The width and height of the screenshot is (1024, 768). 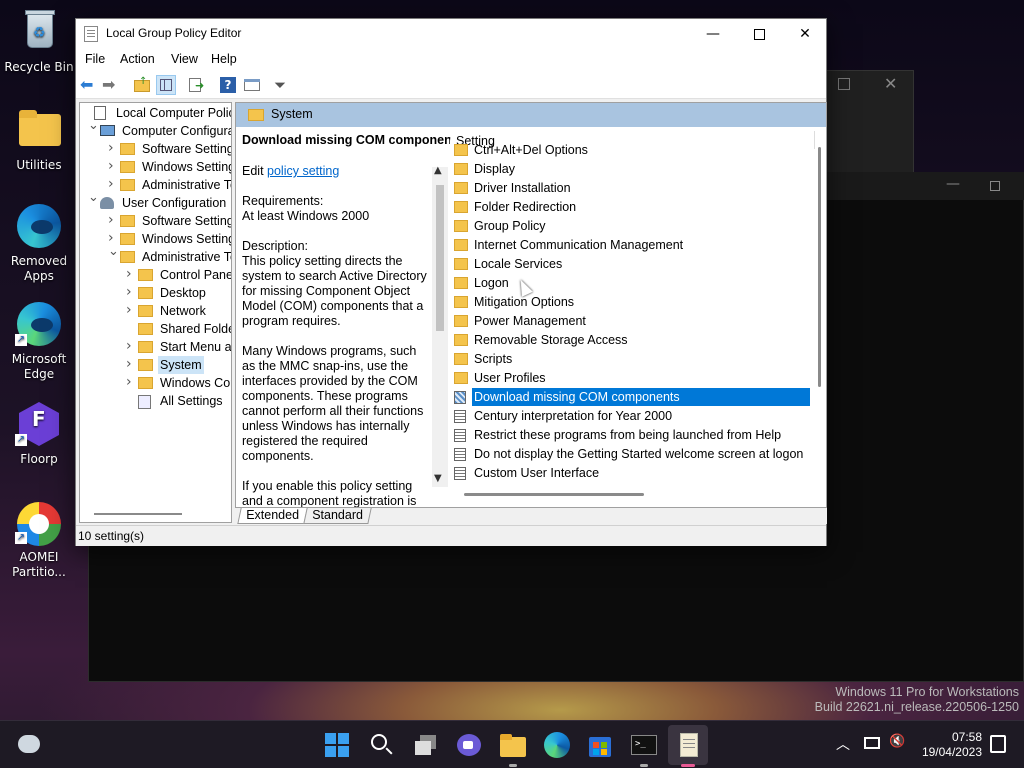 I want to click on title-bar: Local Group Policy Editor — ✕, so click(x=451, y=34).